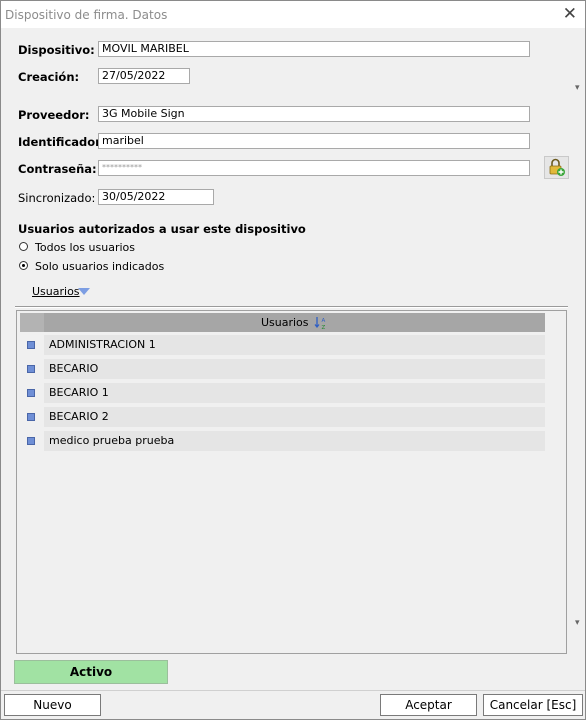 The image size is (586, 720). I want to click on identificador-field: maribel, so click(314, 141).